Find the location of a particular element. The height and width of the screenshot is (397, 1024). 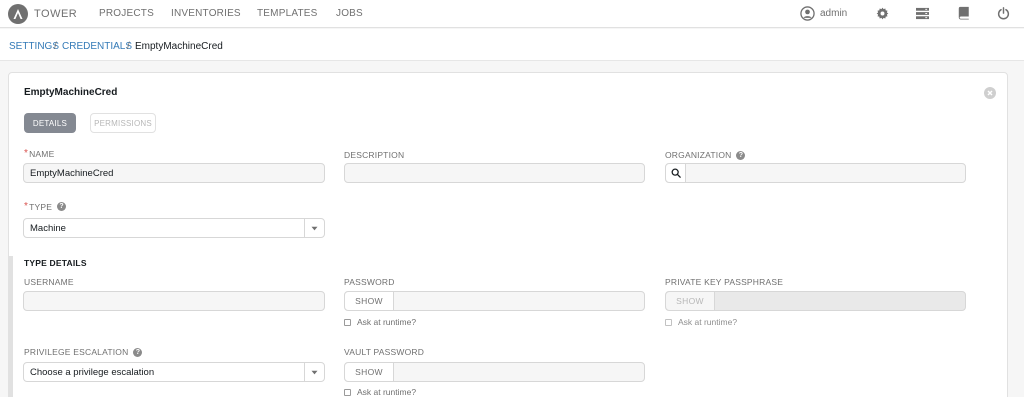

organization-label-text: ORGANIZATION is located at coordinates (698, 155).